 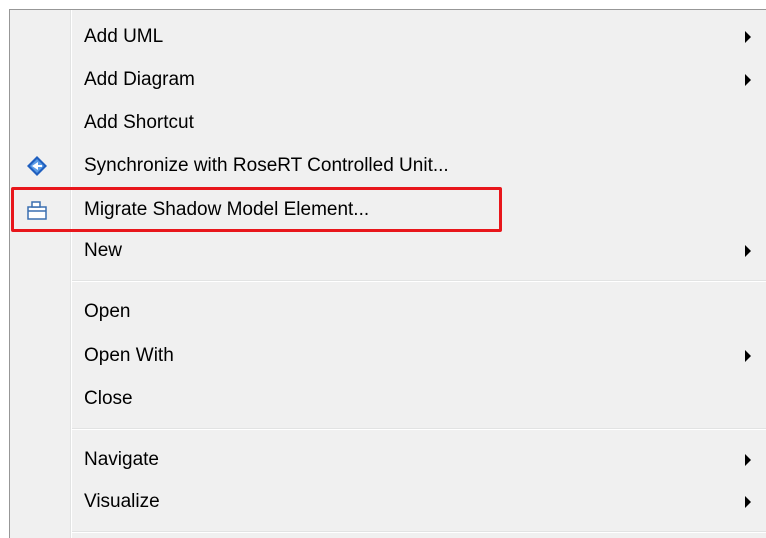 What do you see at coordinates (107, 311) in the screenshot?
I see `menu-item-label: Open` at bounding box center [107, 311].